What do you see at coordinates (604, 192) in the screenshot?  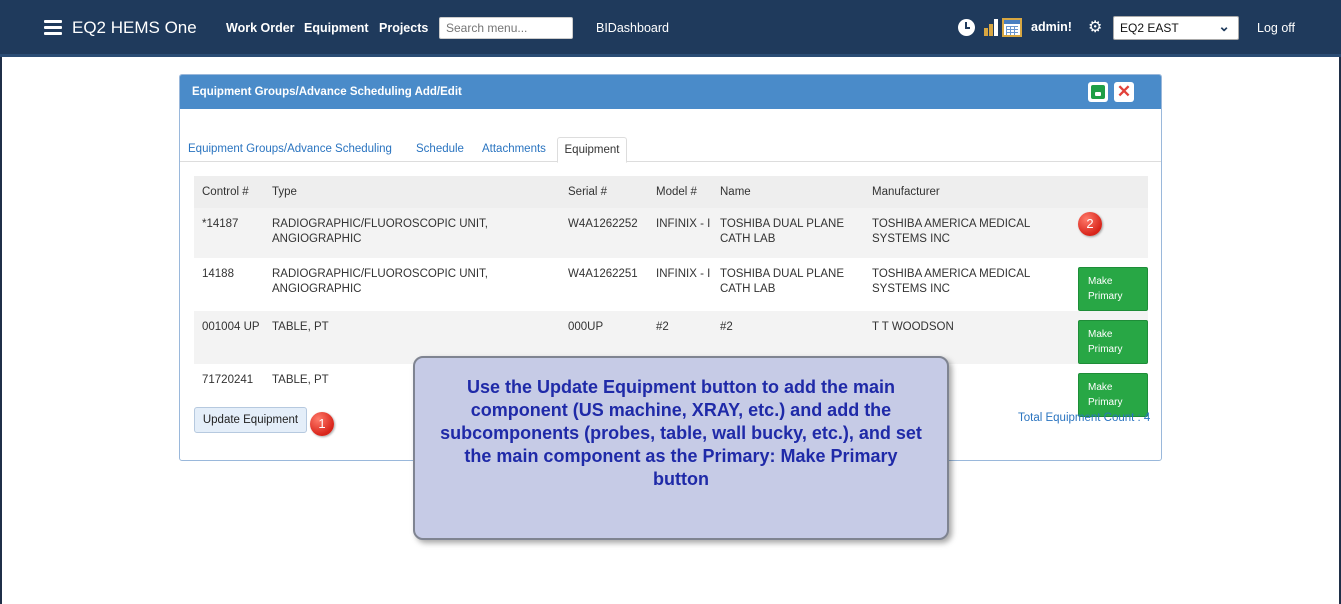 I see `col-serial: Serial #` at bounding box center [604, 192].